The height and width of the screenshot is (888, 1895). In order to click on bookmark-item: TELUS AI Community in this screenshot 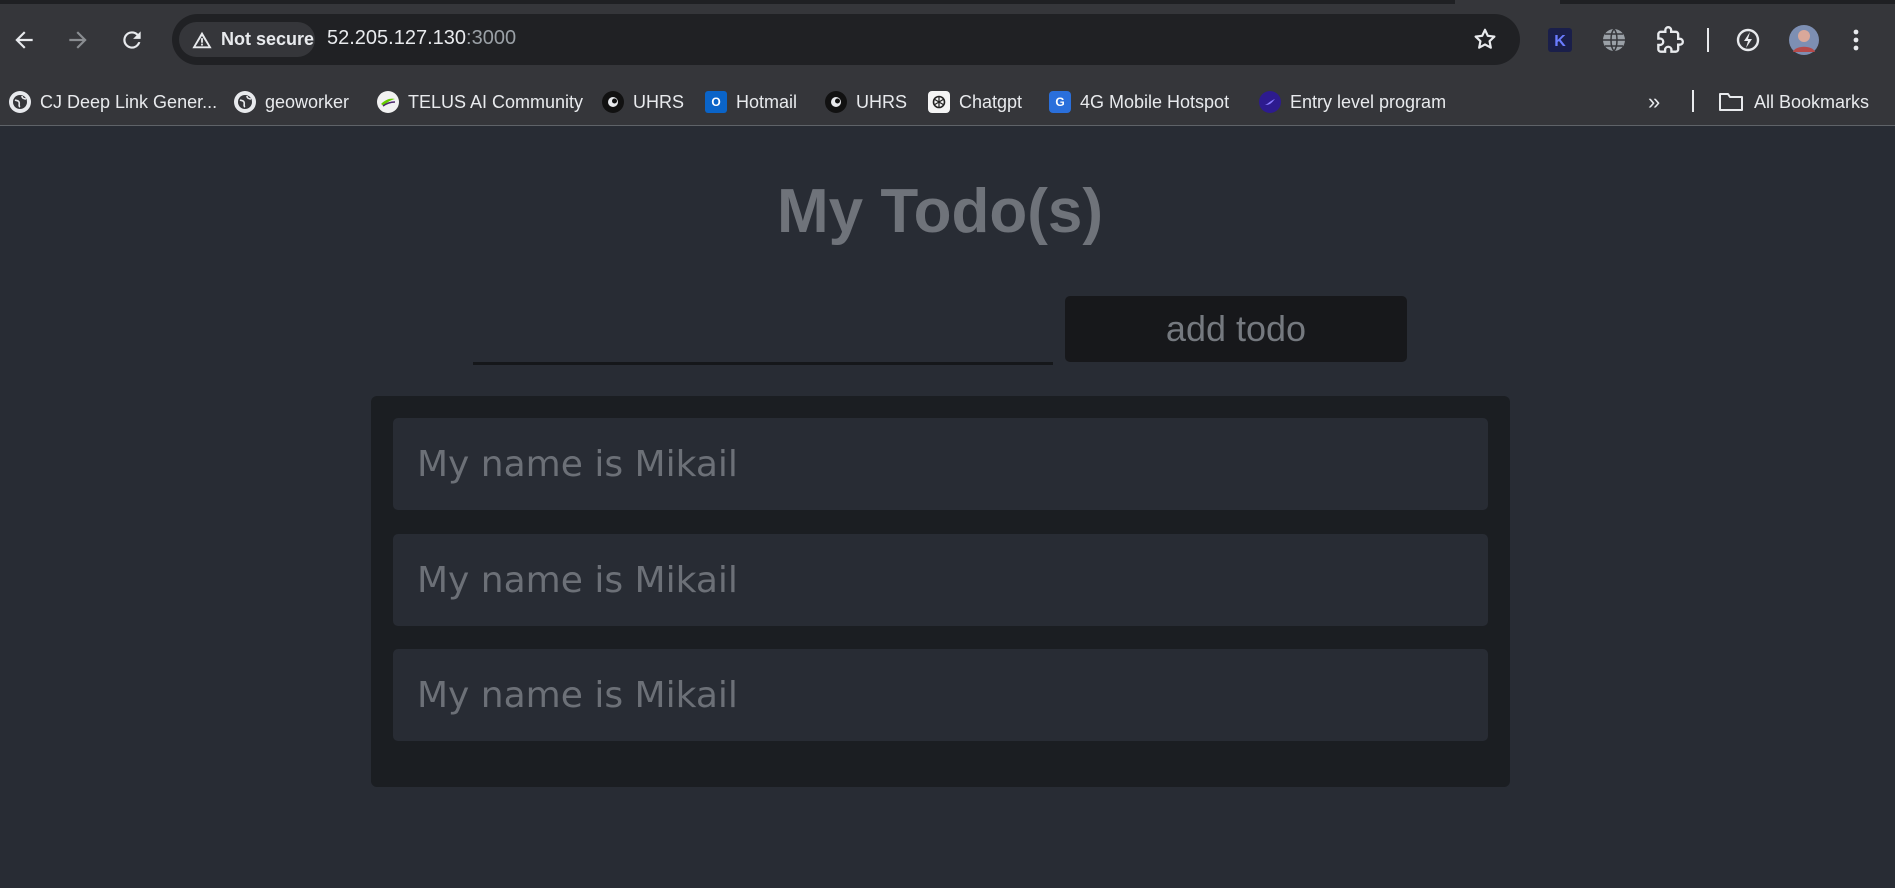, I will do `click(480, 102)`.